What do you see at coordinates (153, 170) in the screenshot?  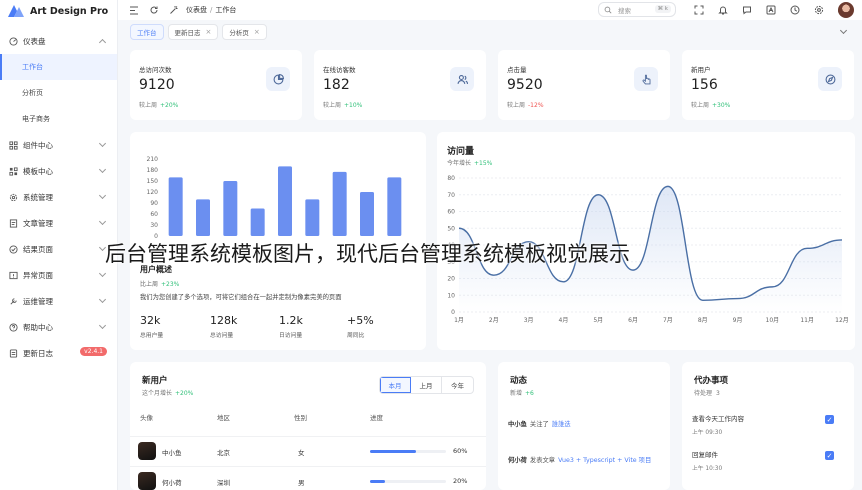 I see `y-tick-label: 180` at bounding box center [153, 170].